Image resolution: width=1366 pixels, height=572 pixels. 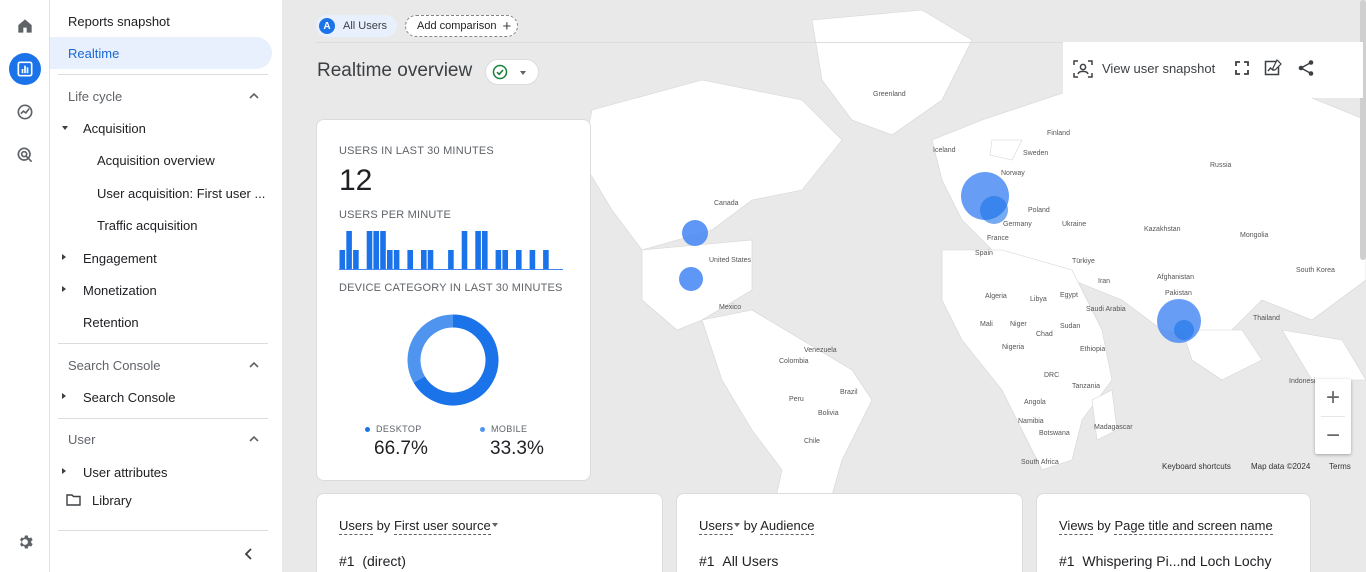 What do you see at coordinates (25, 69) in the screenshot?
I see `reports-icon` at bounding box center [25, 69].